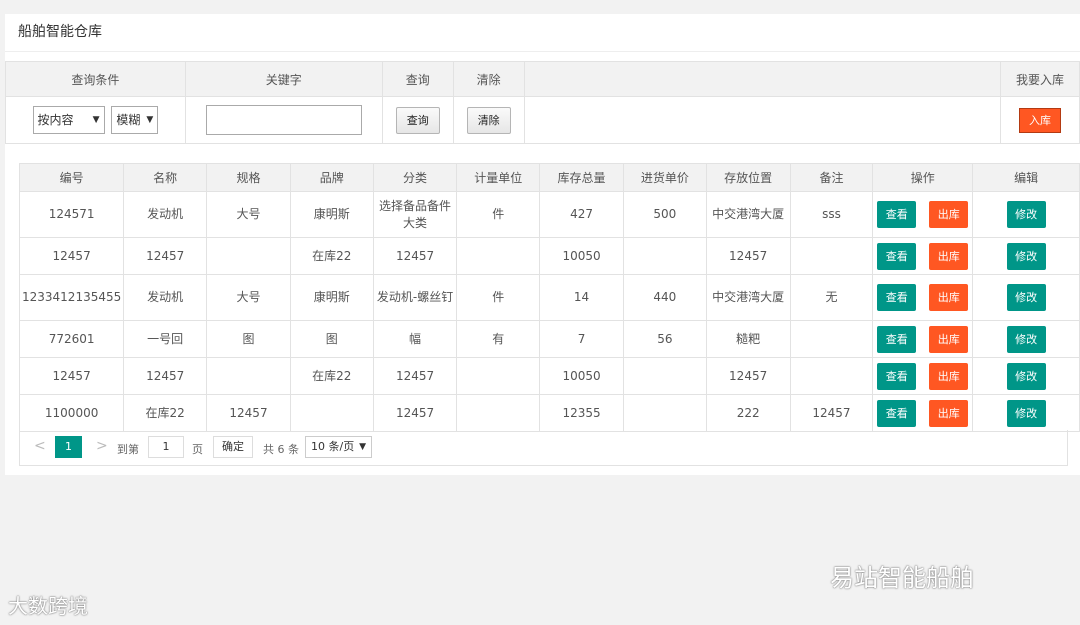 Image resolution: width=1080 pixels, height=625 pixels. Describe the element at coordinates (831, 214) in the screenshot. I see `table-cell: sss` at that location.